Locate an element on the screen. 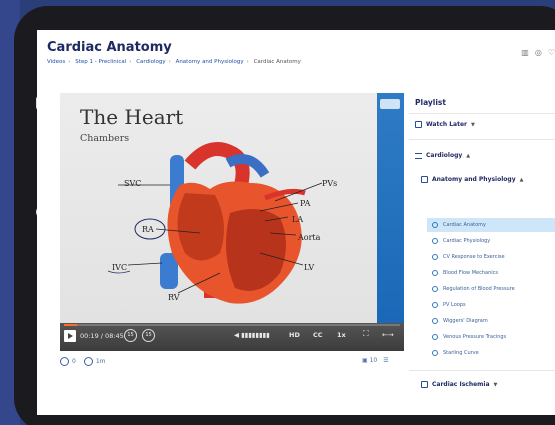 This screenshot has width=555, height=425. progress-bar is located at coordinates (232, 325).